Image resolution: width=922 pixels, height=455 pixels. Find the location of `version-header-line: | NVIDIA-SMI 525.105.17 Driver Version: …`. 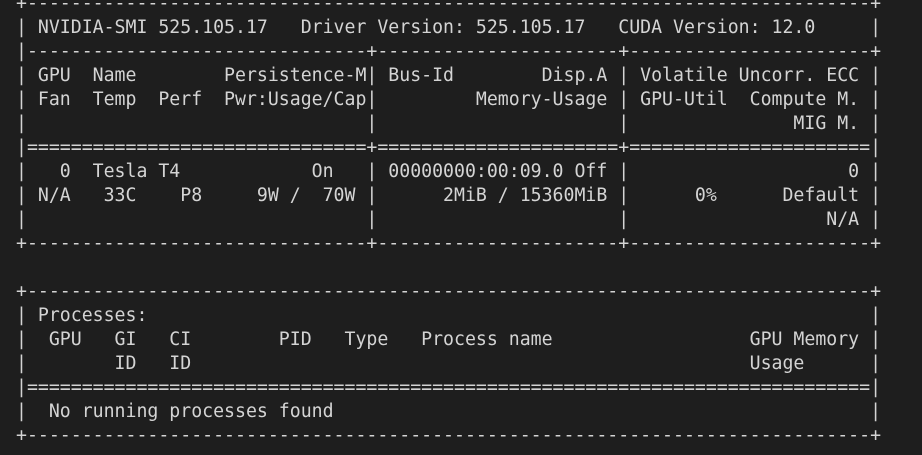

version-header-line: | NVIDIA-SMI 525.105.17 Driver Version: … is located at coordinates (449, 27).